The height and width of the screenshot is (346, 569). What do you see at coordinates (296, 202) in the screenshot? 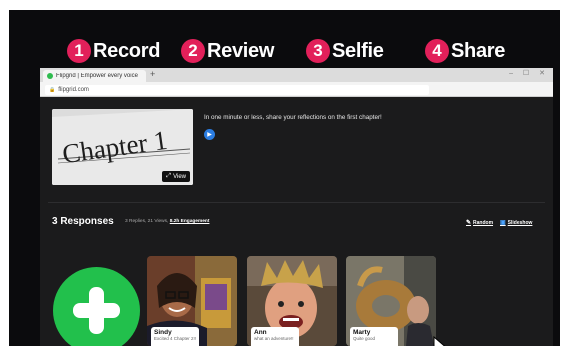
I see `section-divider` at bounding box center [296, 202].